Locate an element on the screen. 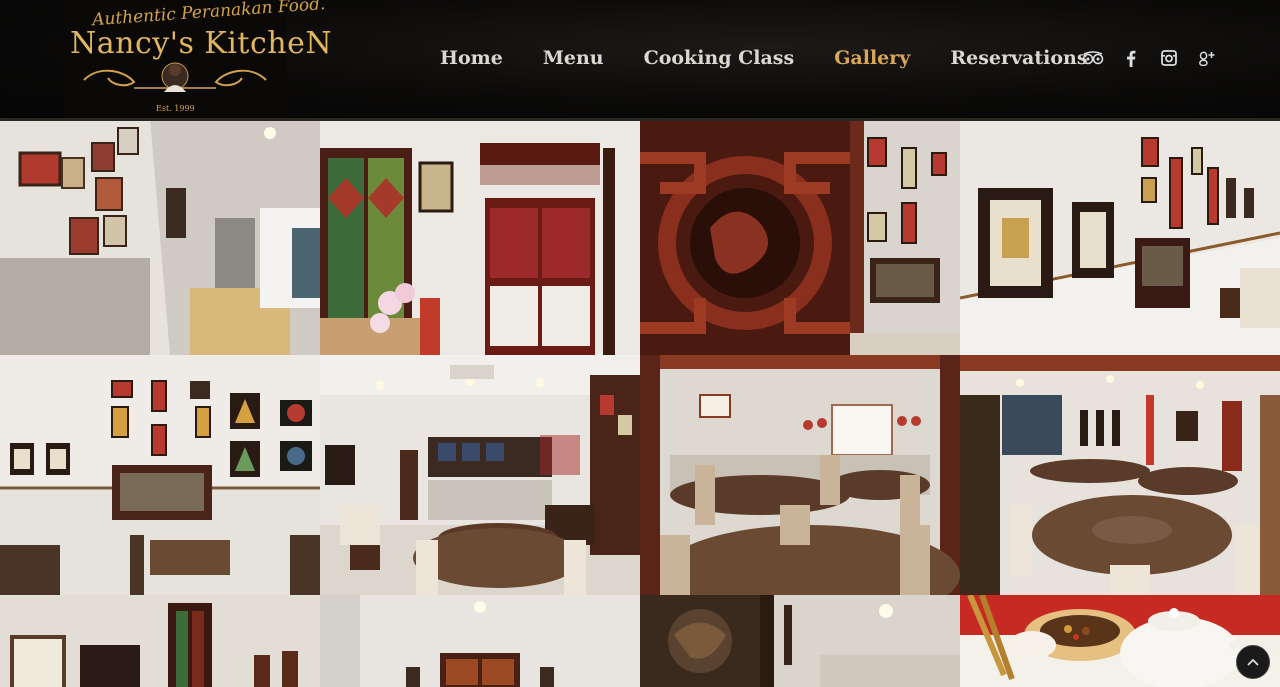 This screenshot has width=1280, height=687. chevron-up-icon is located at coordinates (1253, 662).